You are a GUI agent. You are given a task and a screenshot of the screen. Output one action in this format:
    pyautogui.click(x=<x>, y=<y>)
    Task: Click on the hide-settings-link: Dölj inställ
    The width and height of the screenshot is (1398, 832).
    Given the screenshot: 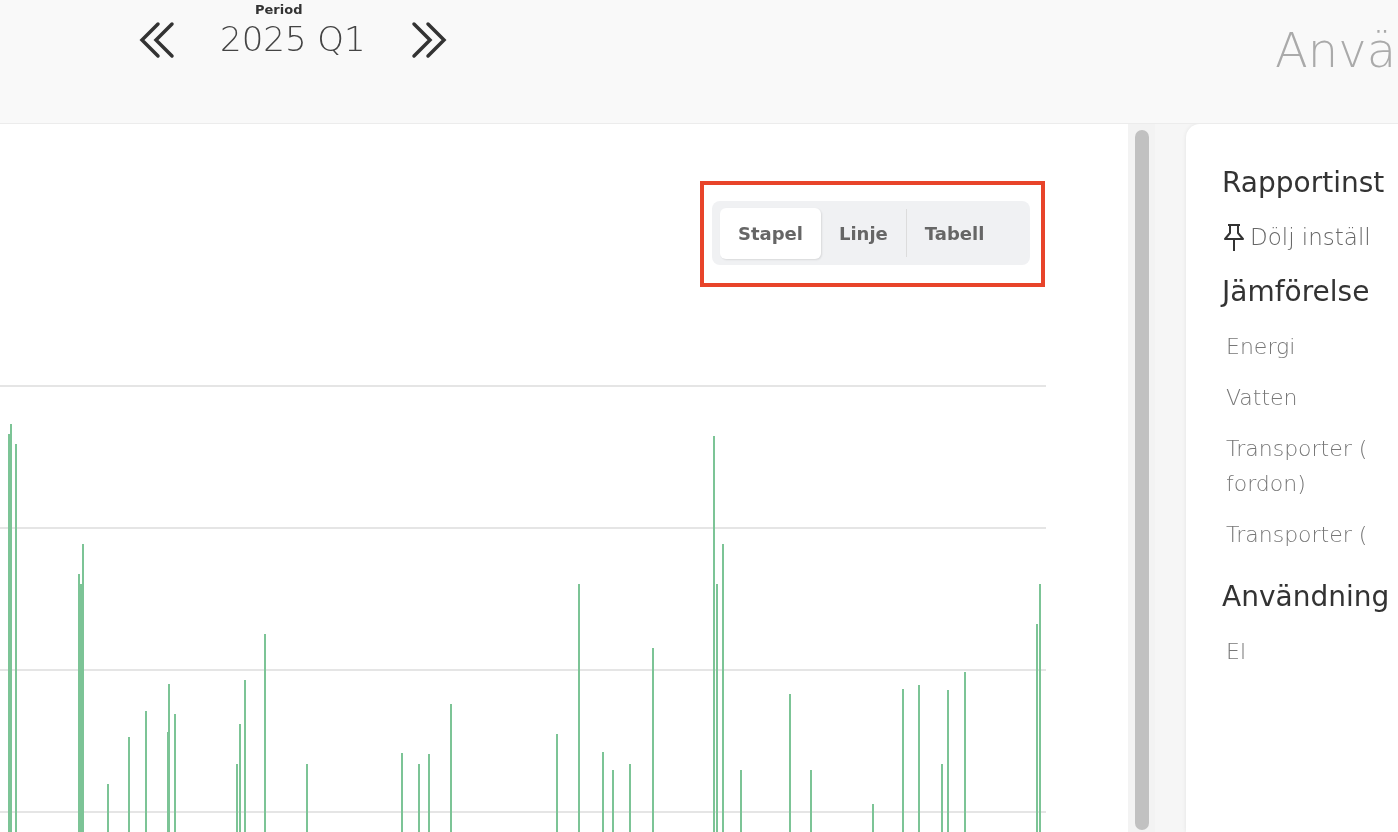 What is the action you would take?
    pyautogui.click(x=1310, y=237)
    